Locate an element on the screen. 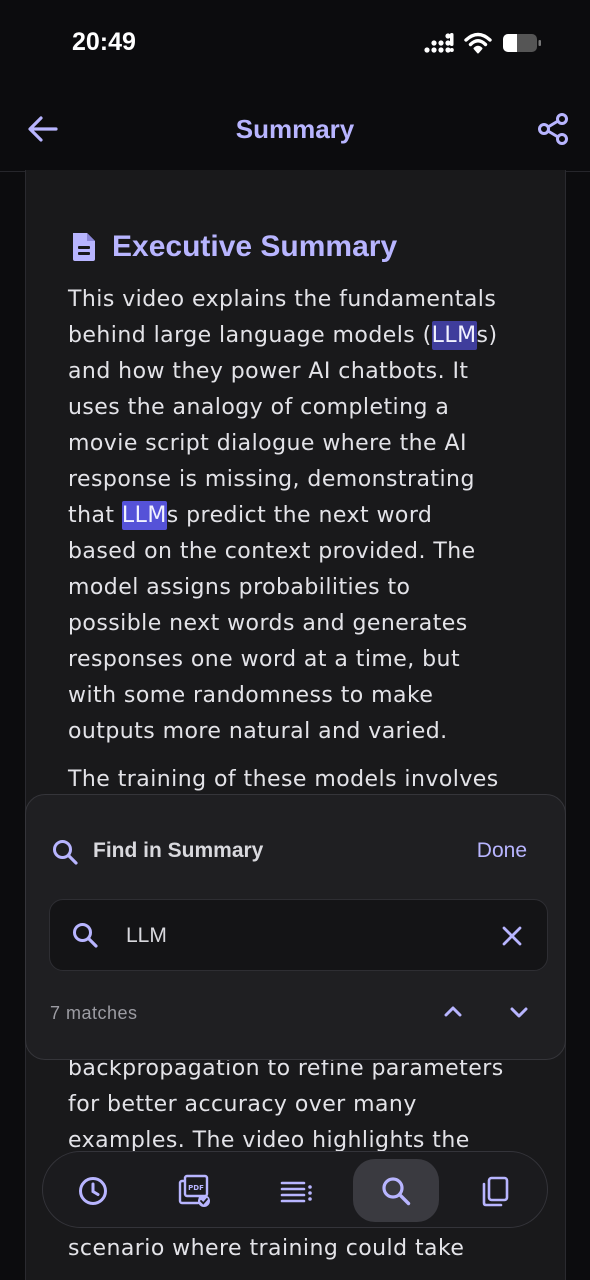  copy-icon is located at coordinates (495, 1191).